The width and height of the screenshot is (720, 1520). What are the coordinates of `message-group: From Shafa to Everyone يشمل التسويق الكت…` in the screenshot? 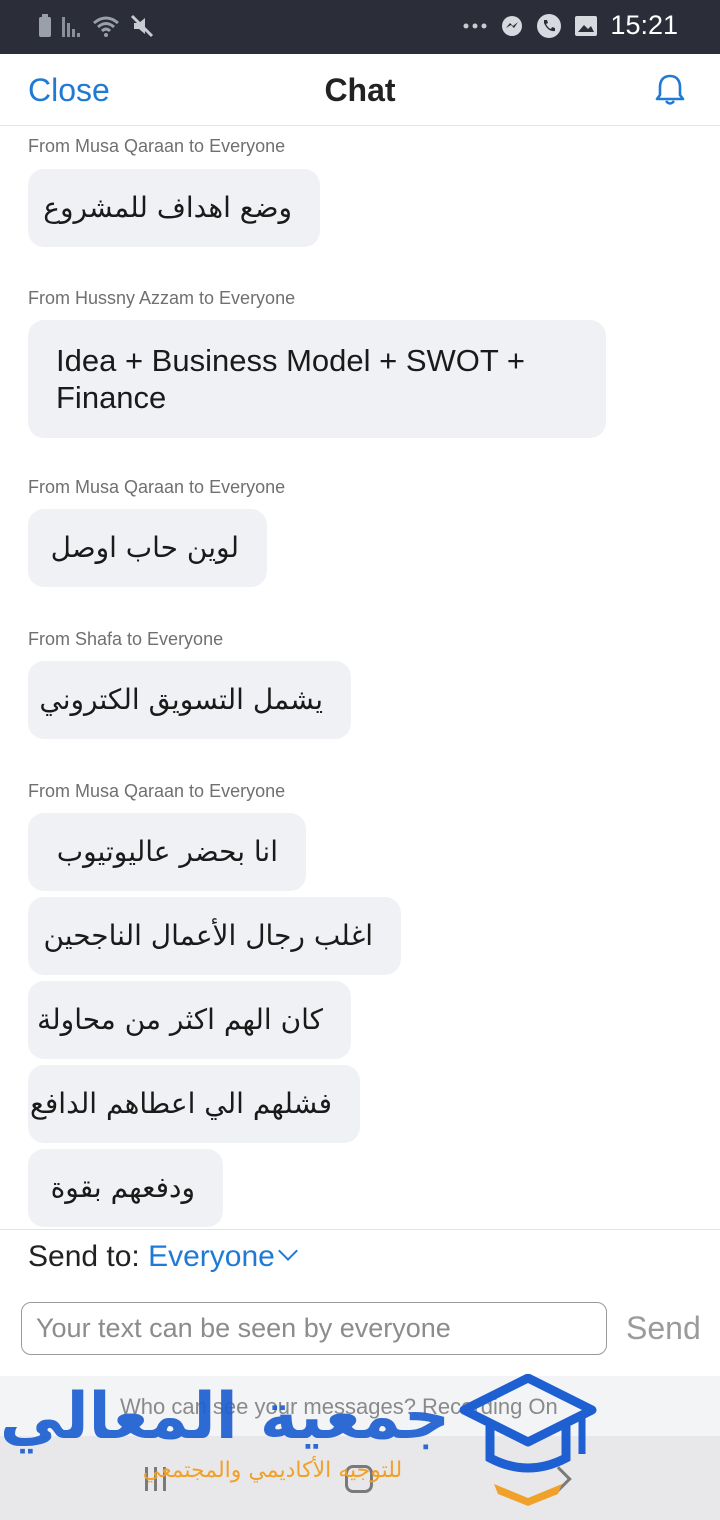 It's located at (189, 683).